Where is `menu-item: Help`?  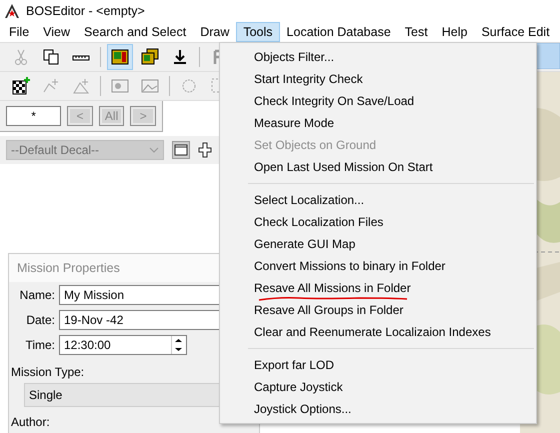 menu-item: Help is located at coordinates (454, 32).